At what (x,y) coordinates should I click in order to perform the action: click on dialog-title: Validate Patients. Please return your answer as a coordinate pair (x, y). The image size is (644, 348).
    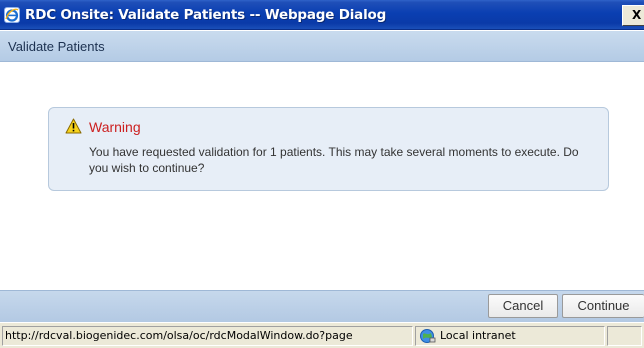
    Looking at the image, I should click on (56, 46).